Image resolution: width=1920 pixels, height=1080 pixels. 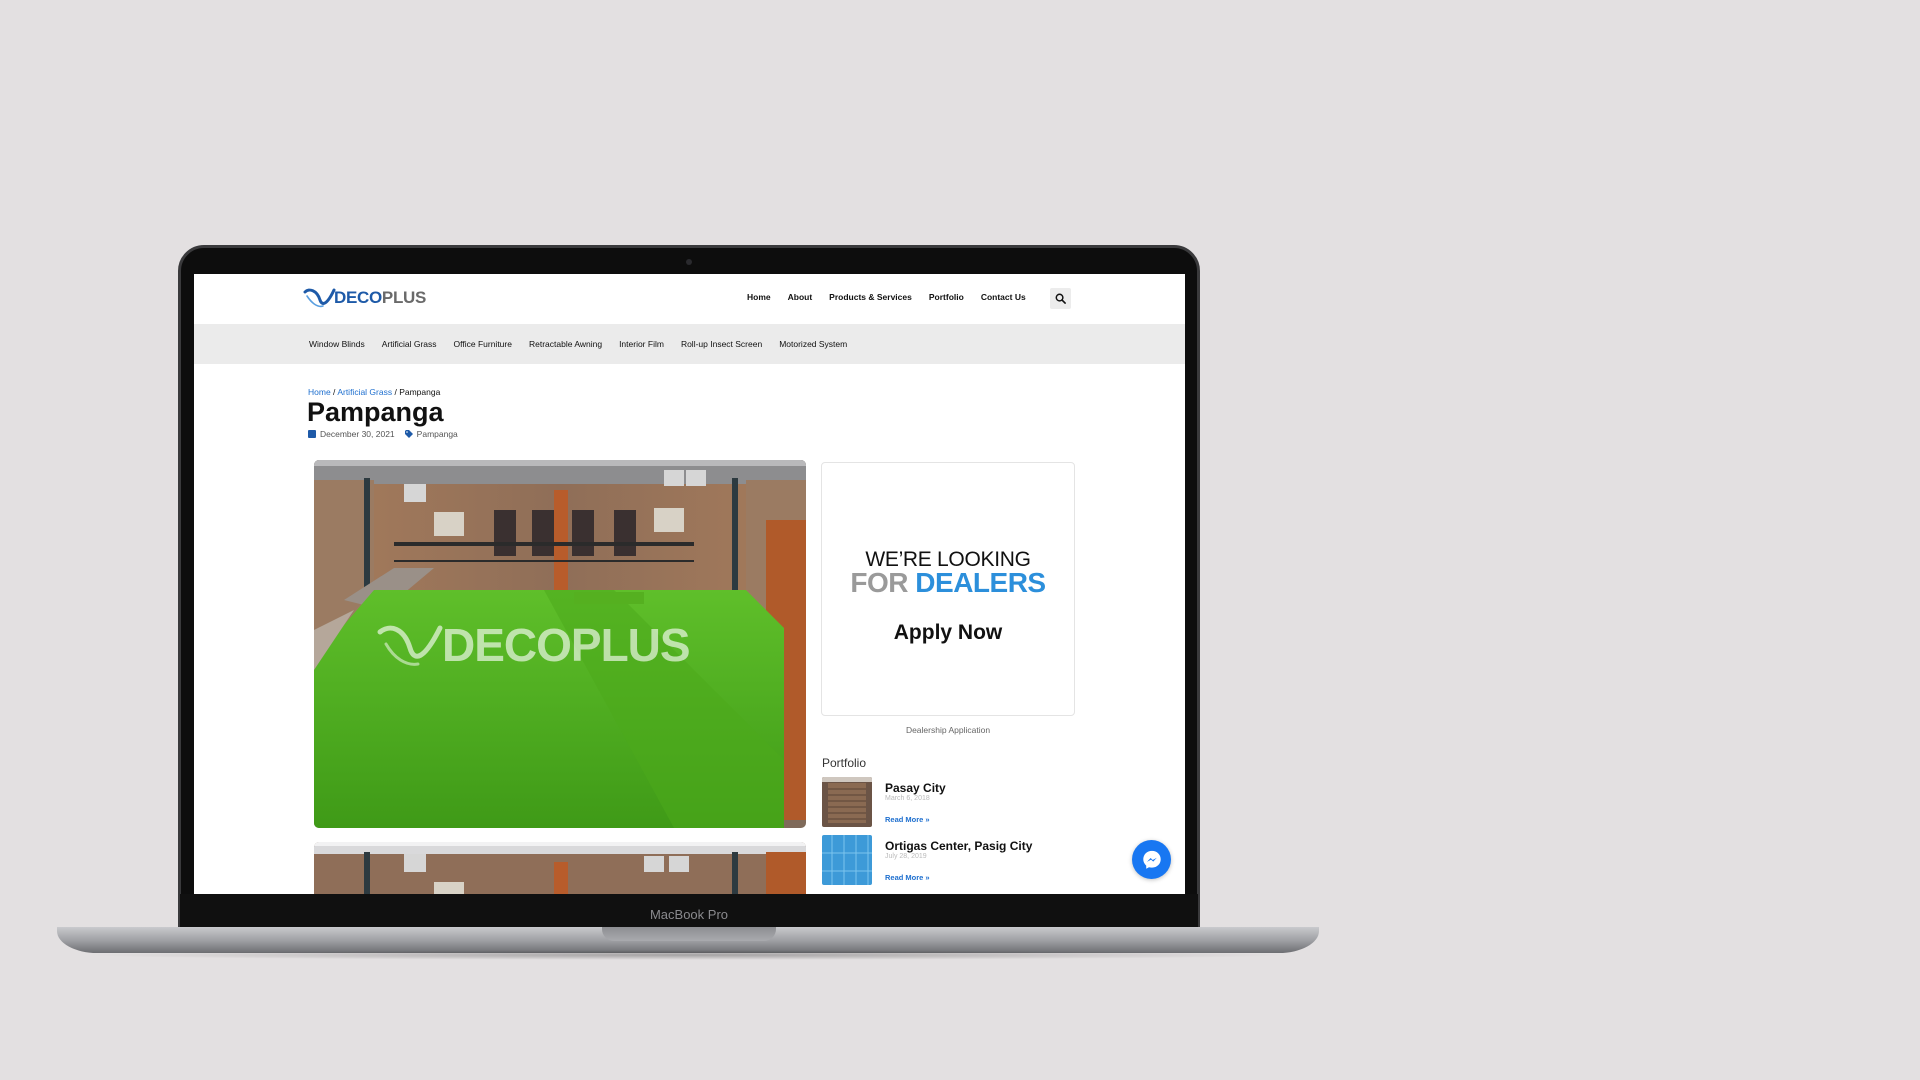 What do you see at coordinates (800, 297) in the screenshot?
I see `nav-about: About` at bounding box center [800, 297].